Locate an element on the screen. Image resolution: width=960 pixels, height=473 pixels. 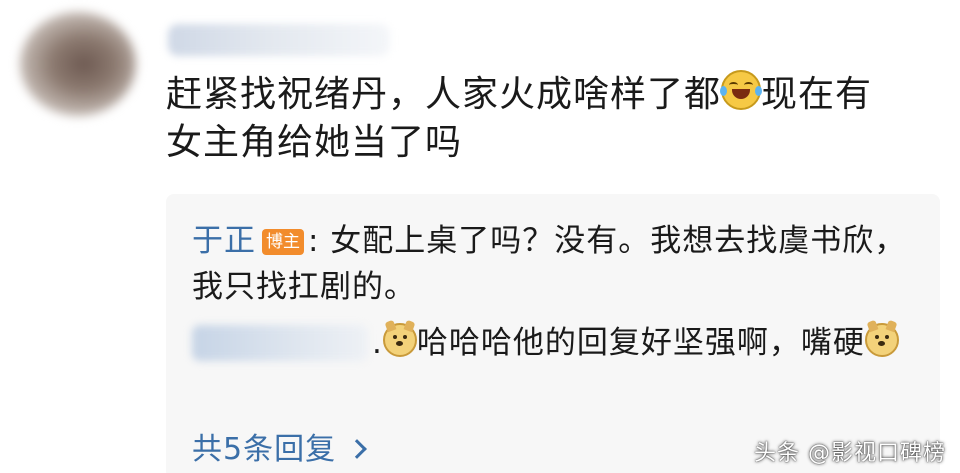
author-badge: 博主 is located at coordinates (283, 242).